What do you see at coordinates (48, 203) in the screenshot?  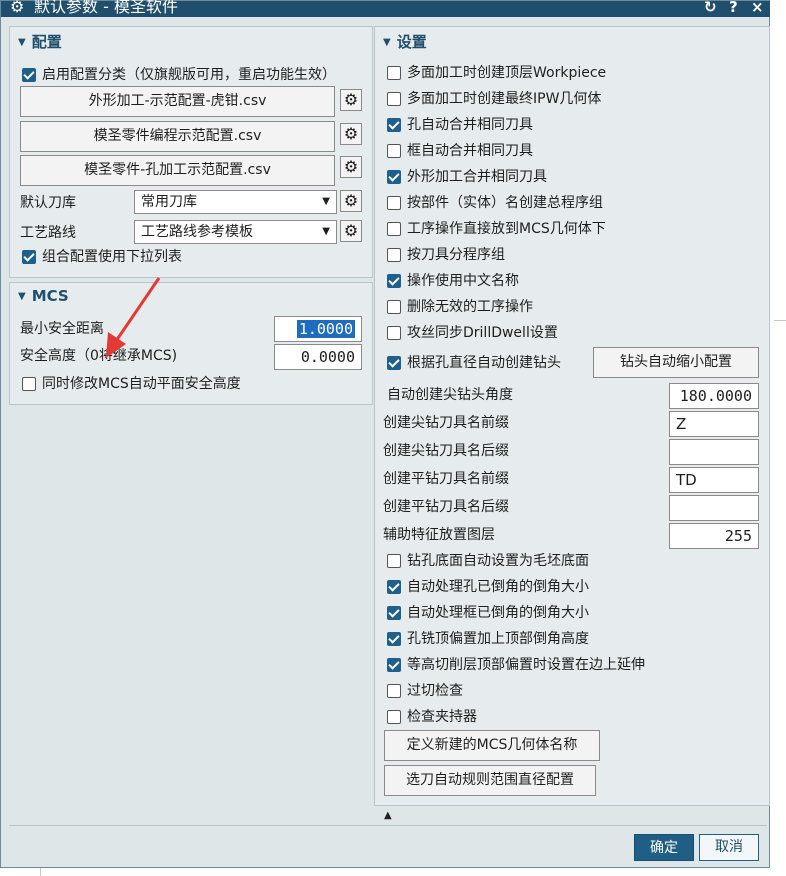 I see `tool-library-label: 默认刀库` at bounding box center [48, 203].